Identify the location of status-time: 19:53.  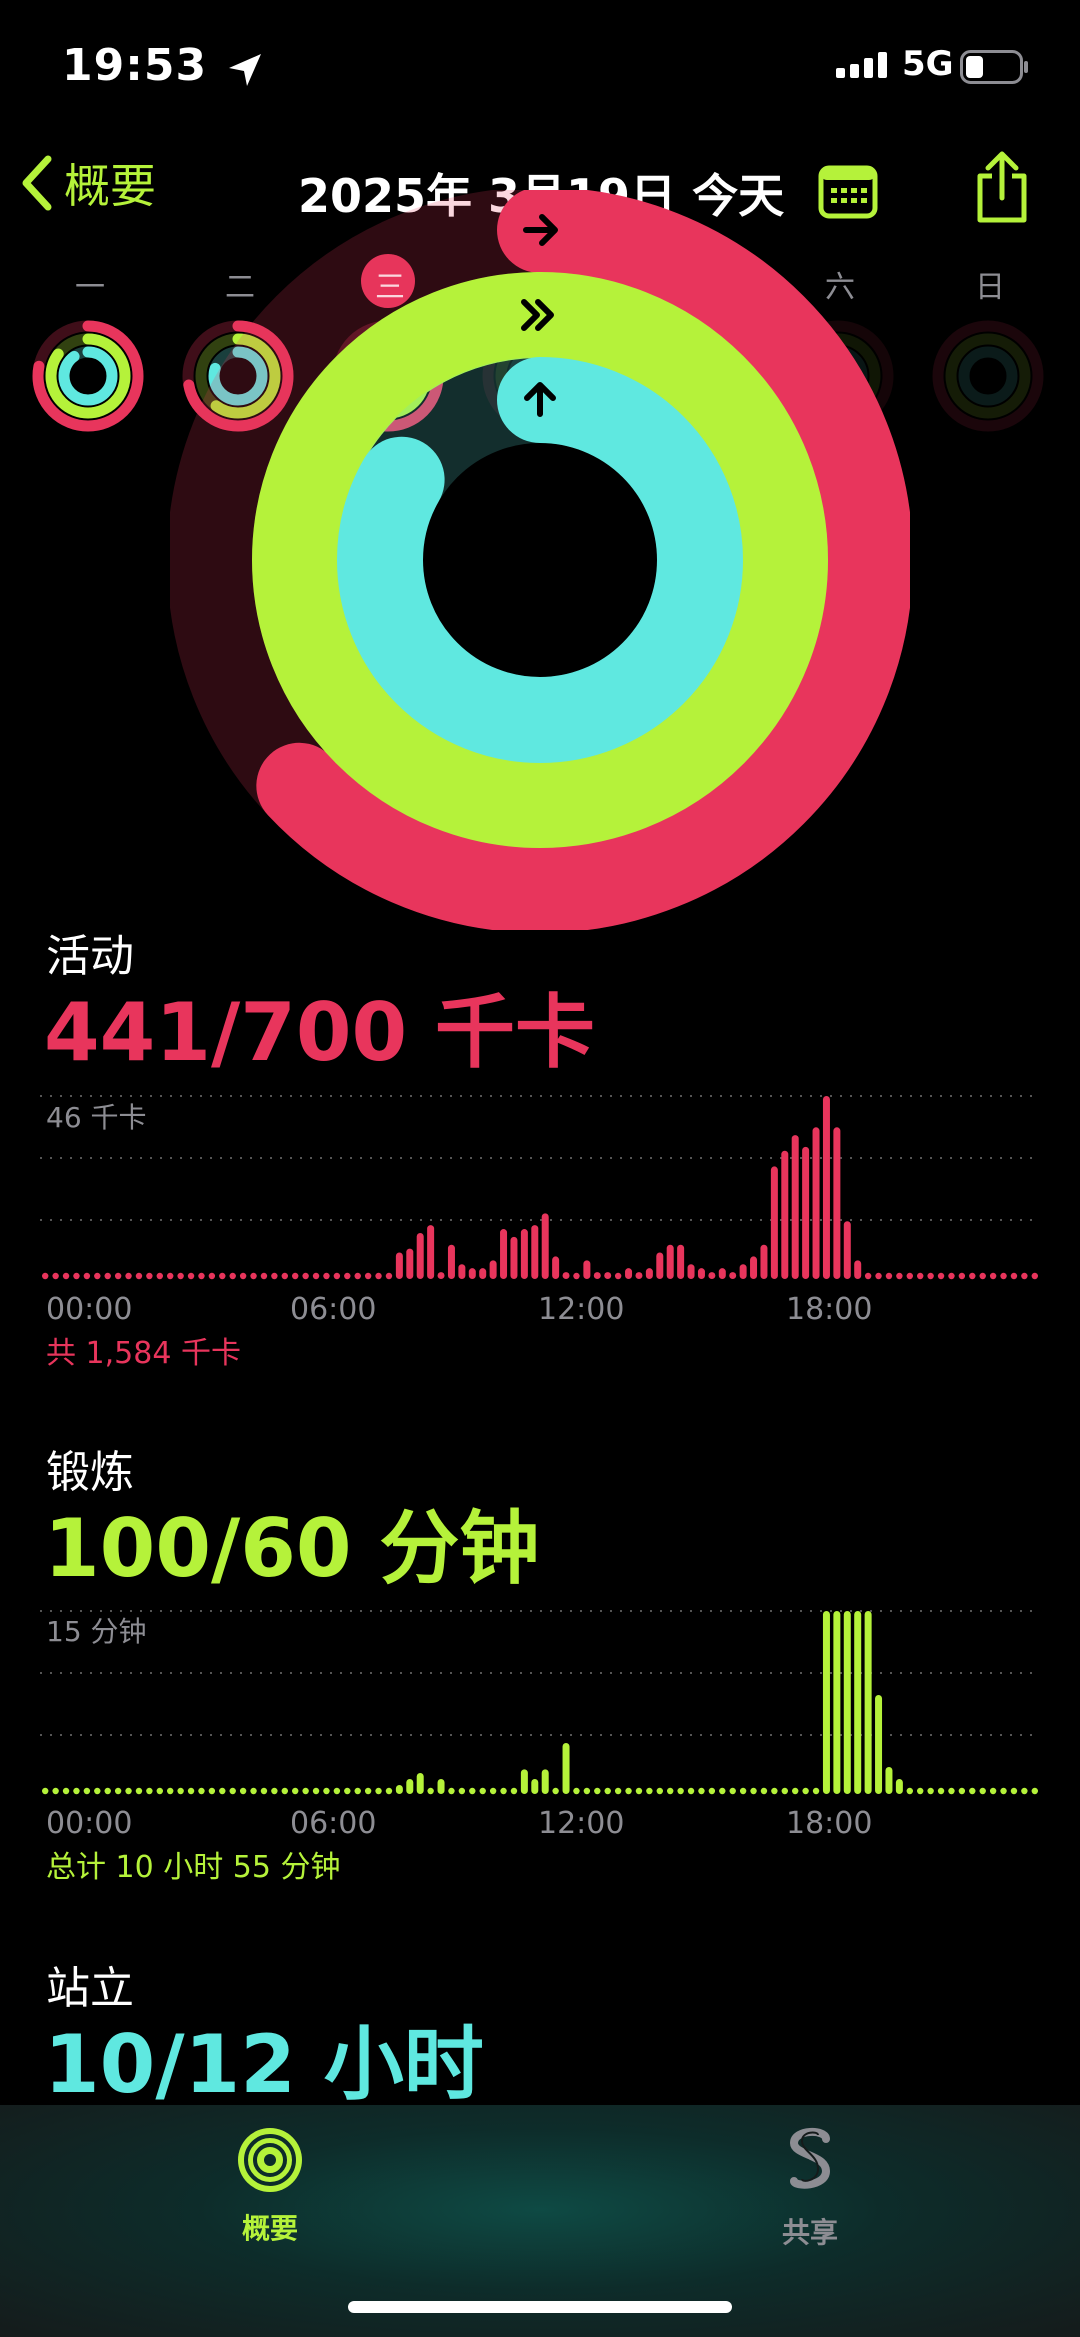
(135, 65).